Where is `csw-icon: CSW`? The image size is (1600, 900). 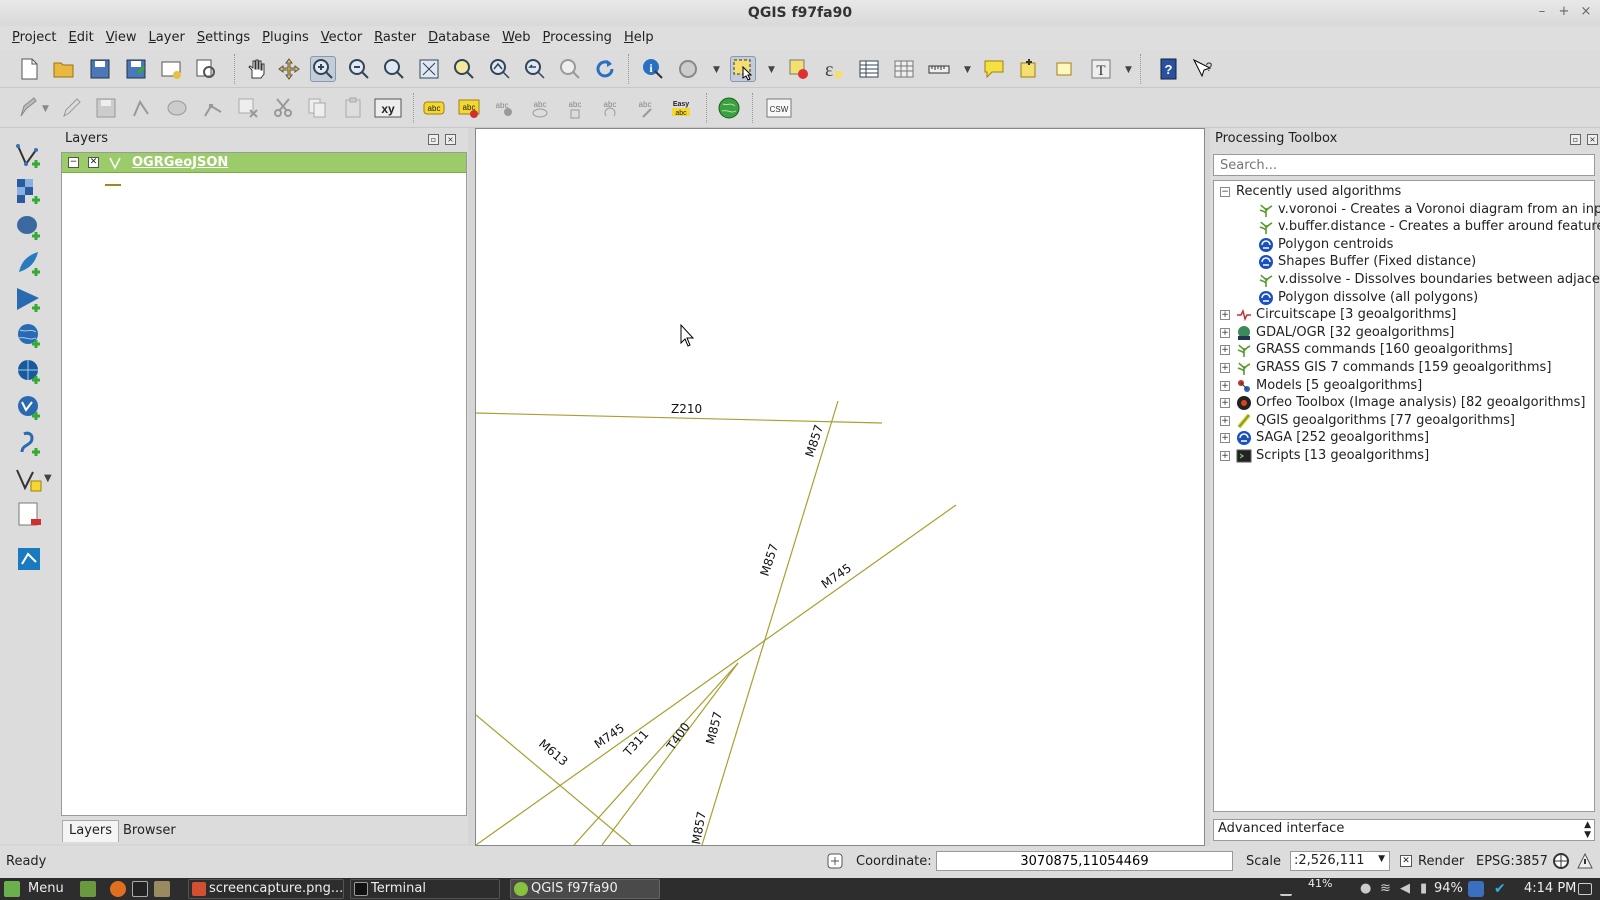
csw-icon: CSW is located at coordinates (779, 108).